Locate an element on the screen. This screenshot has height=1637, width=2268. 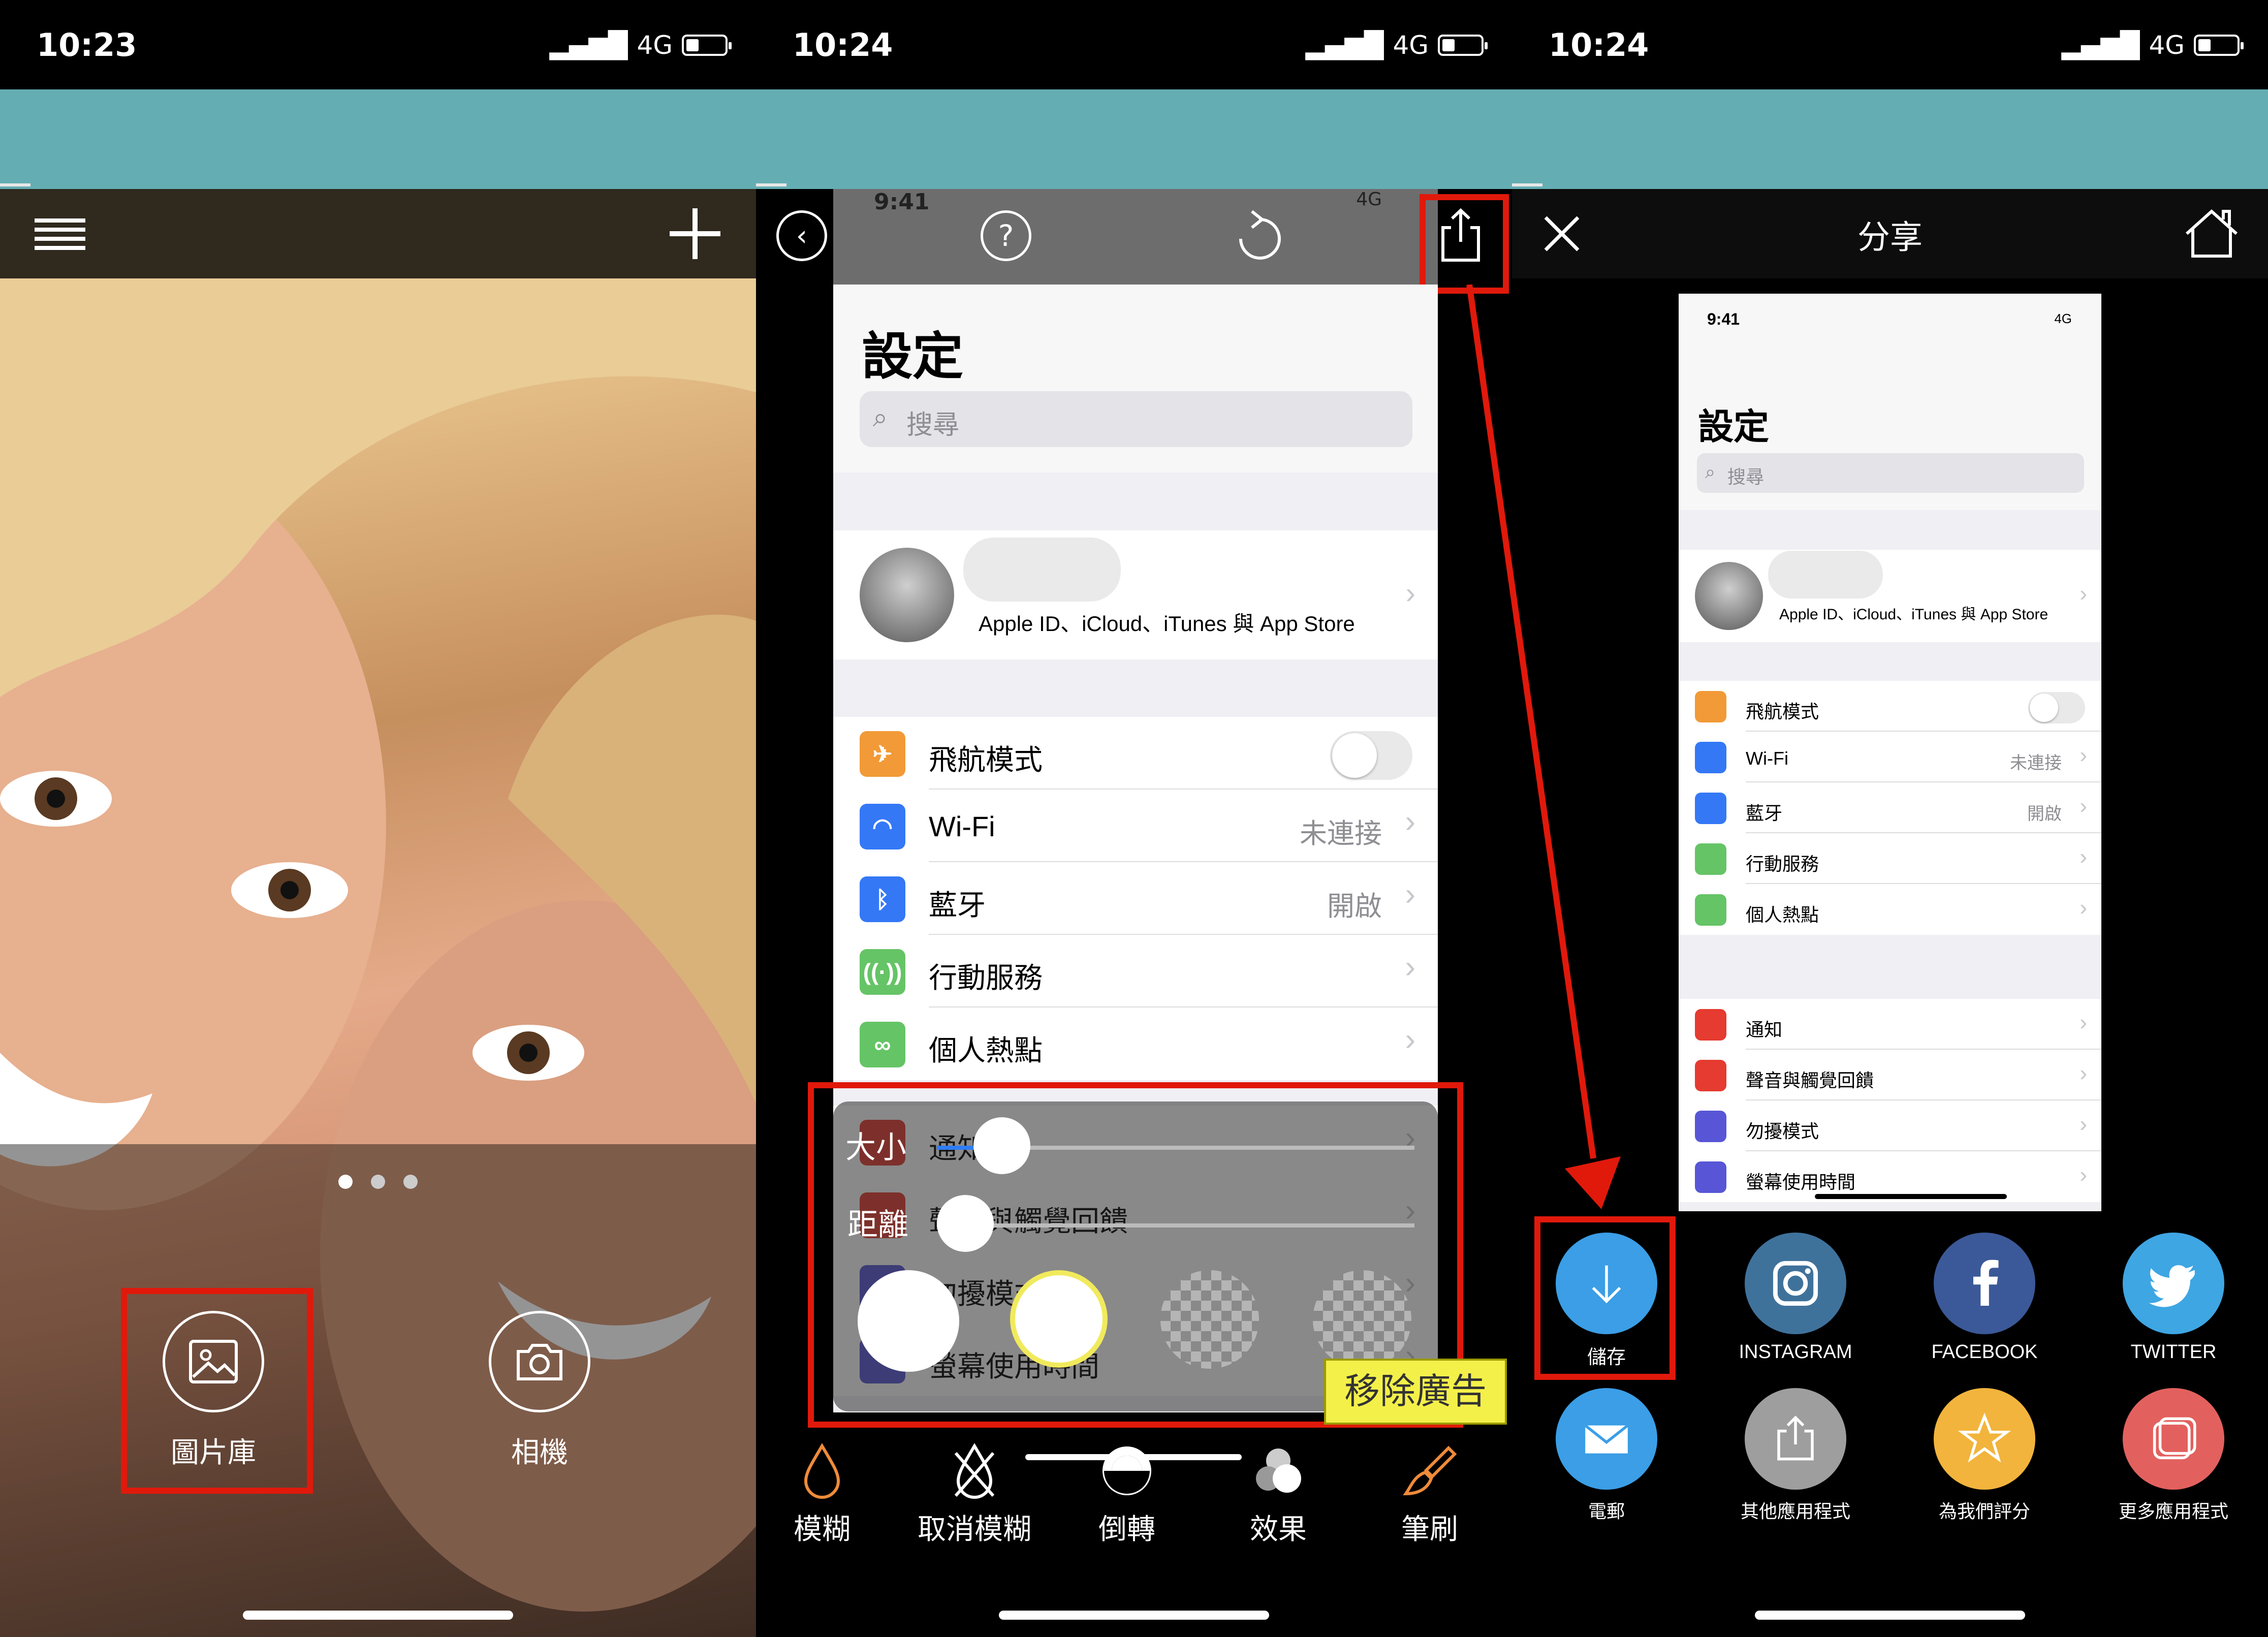
status-bar: 10:24 ▂▄▆█ 4G is located at coordinates (1890, 45).